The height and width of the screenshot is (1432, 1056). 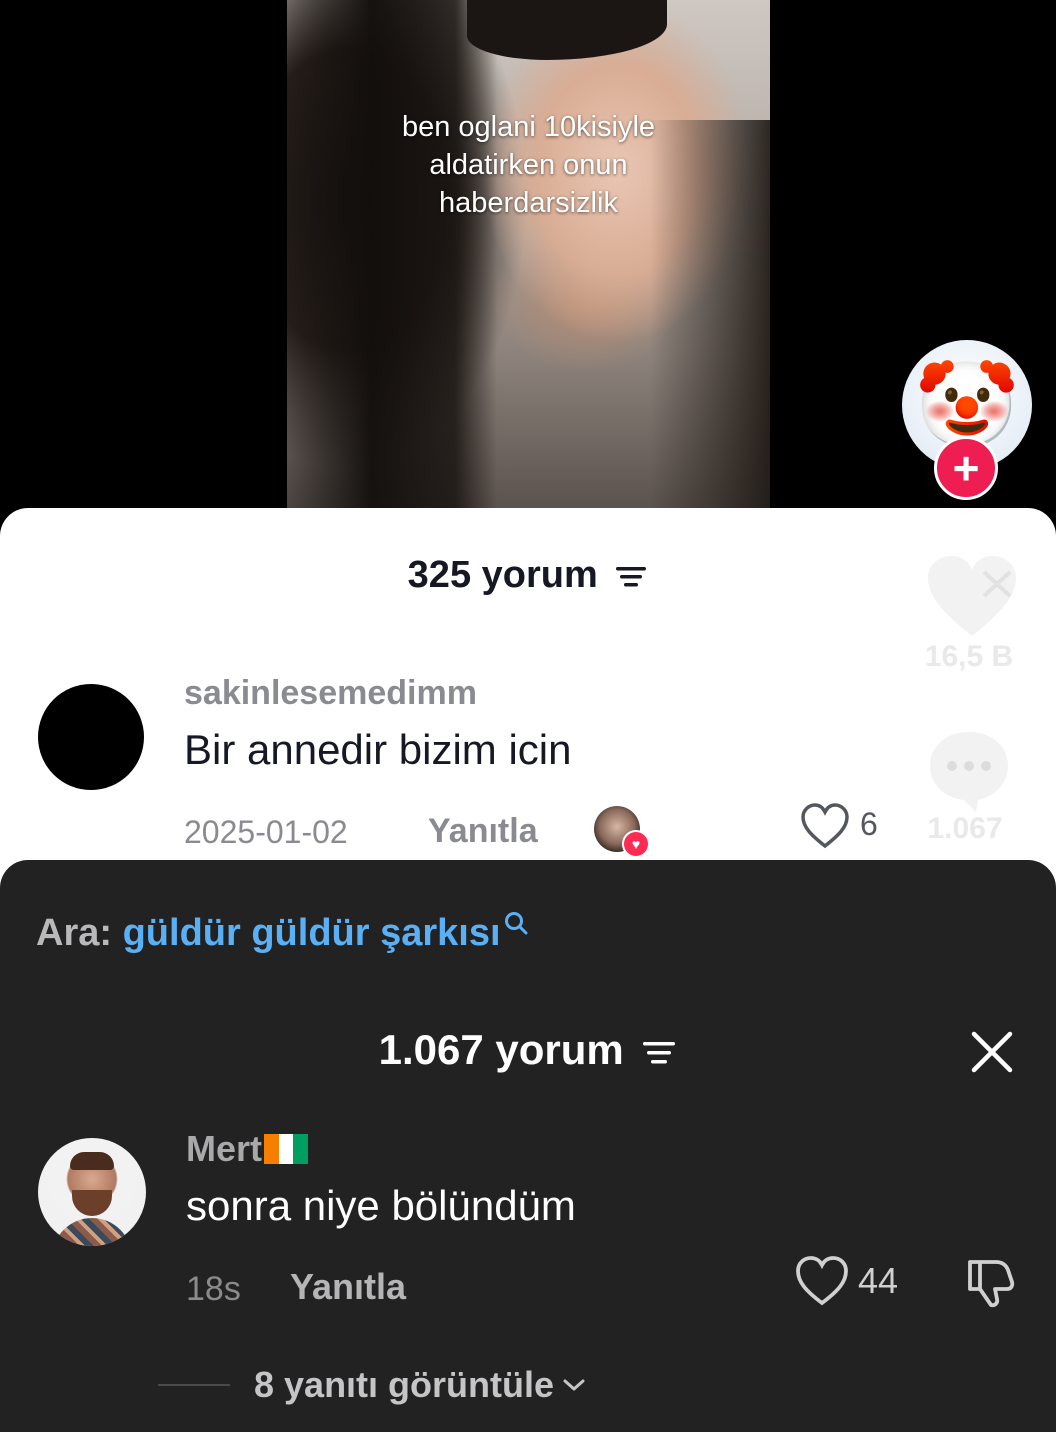 What do you see at coordinates (574, 1385) in the screenshot?
I see `chevron-down-icon` at bounding box center [574, 1385].